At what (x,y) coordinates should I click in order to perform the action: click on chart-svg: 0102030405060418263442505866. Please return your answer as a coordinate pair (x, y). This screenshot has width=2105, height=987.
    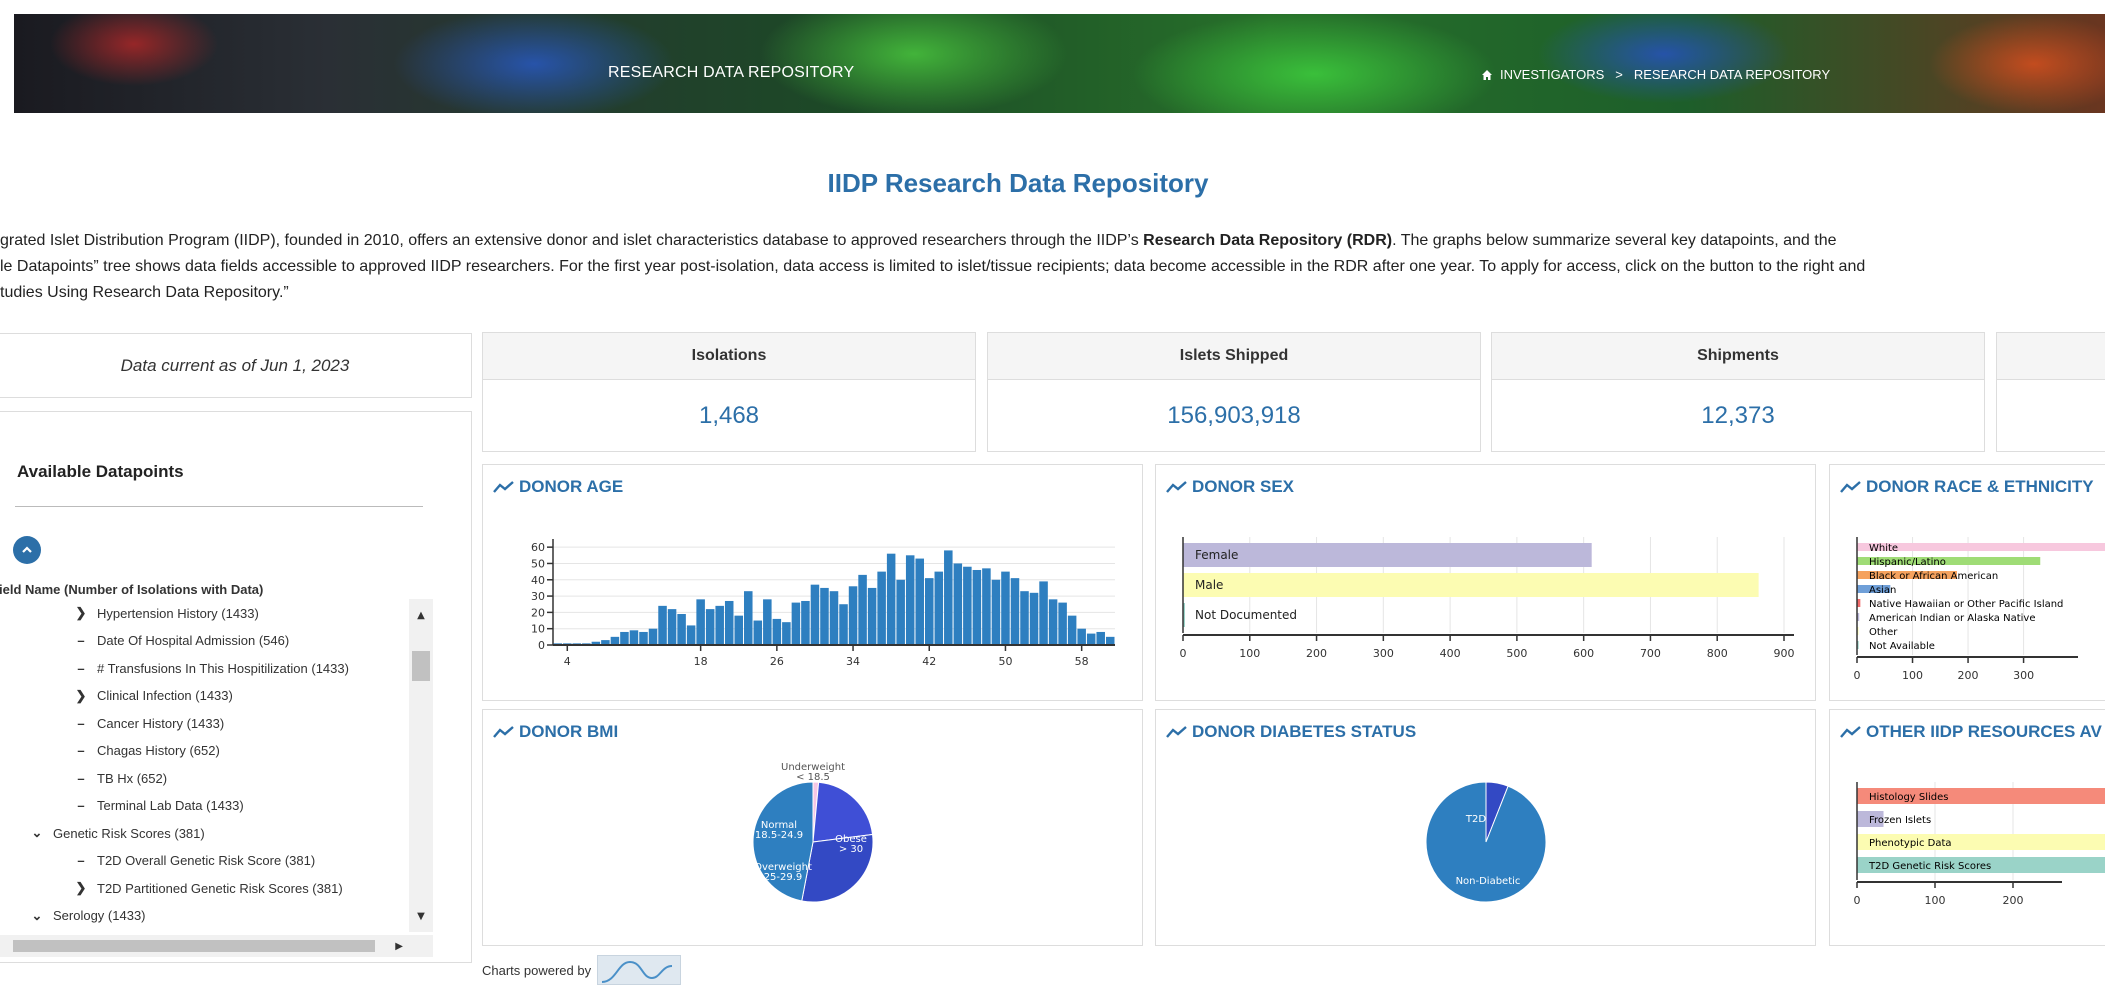
    Looking at the image, I should click on (823, 603).